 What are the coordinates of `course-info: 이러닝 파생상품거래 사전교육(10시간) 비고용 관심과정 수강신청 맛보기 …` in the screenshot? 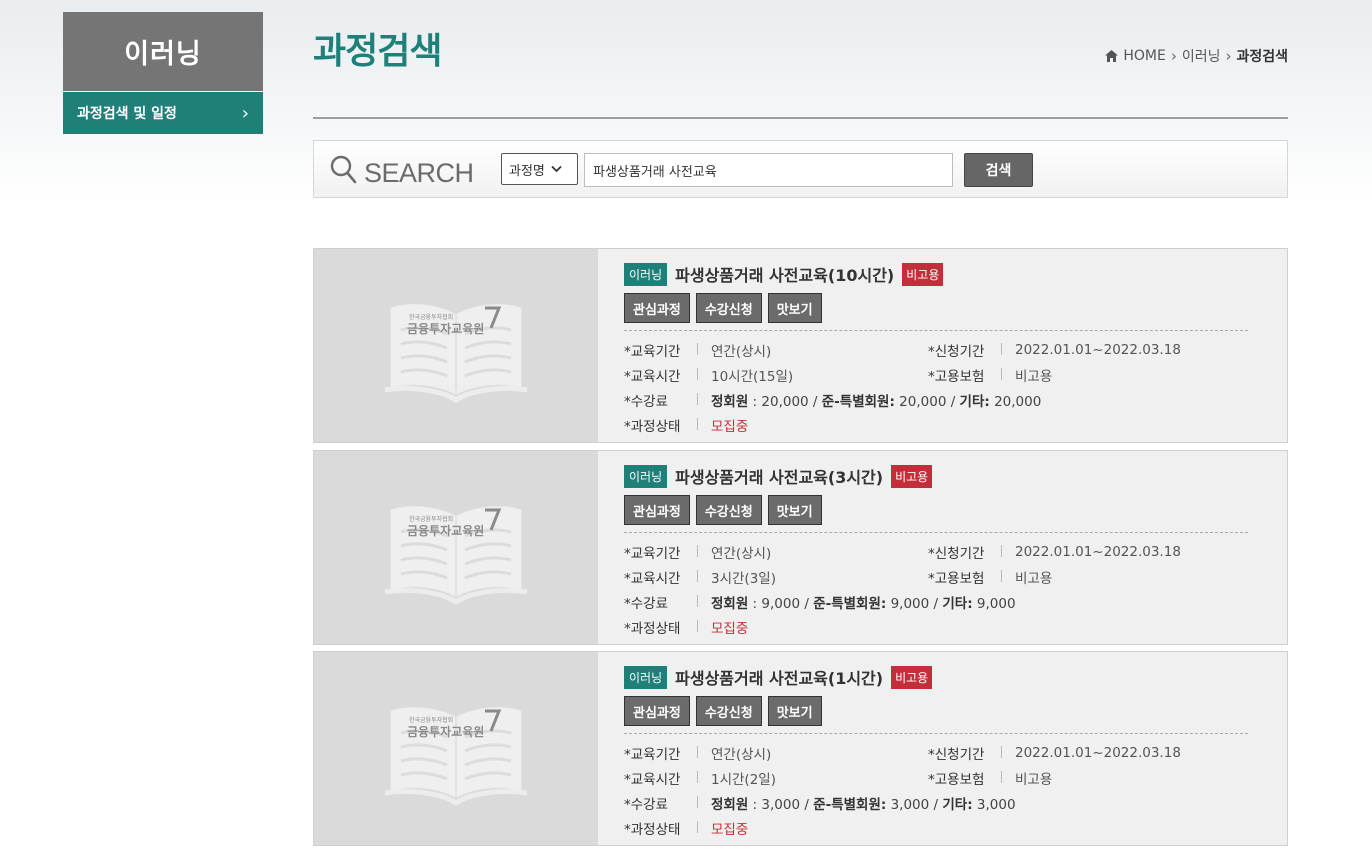 It's located at (936, 349).